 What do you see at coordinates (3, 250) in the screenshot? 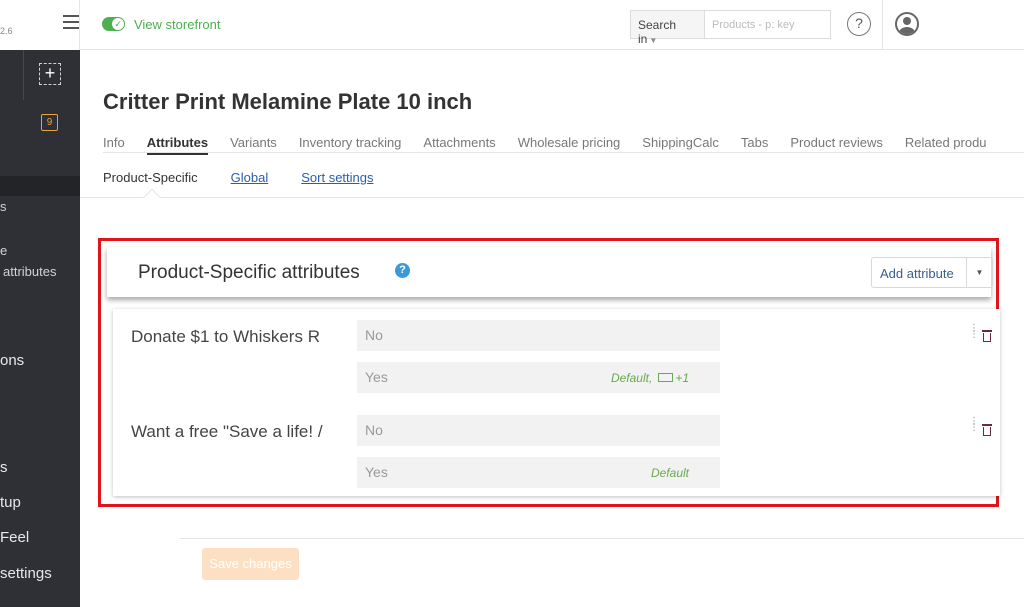
I see `sidebar-item: e` at bounding box center [3, 250].